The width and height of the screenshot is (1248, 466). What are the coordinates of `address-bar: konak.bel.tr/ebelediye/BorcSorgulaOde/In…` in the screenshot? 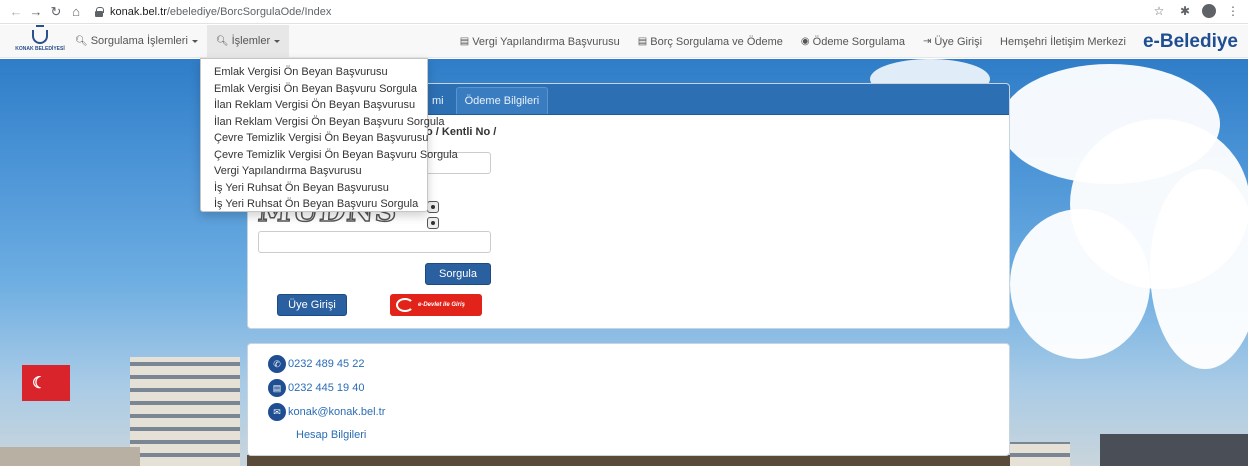 It's located at (654, 12).